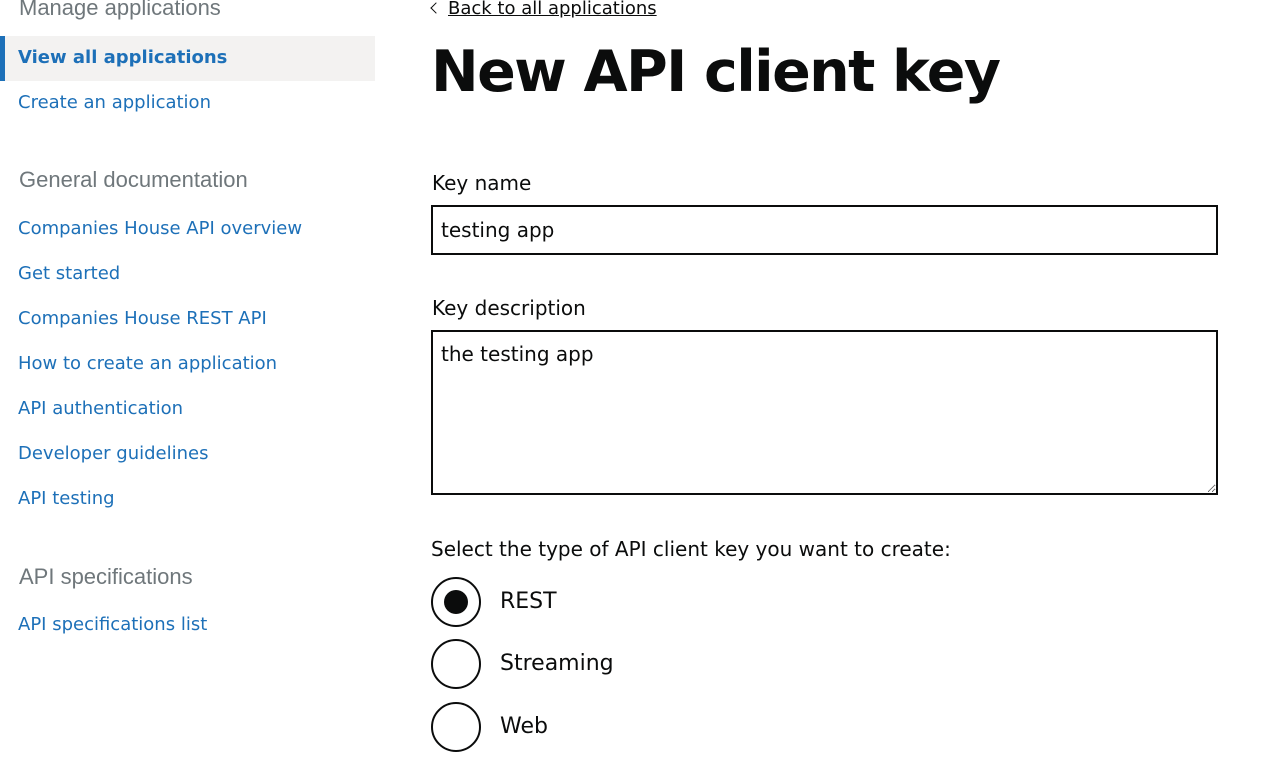 The height and width of the screenshot is (758, 1278). I want to click on page-title: New API client key, so click(716, 72).